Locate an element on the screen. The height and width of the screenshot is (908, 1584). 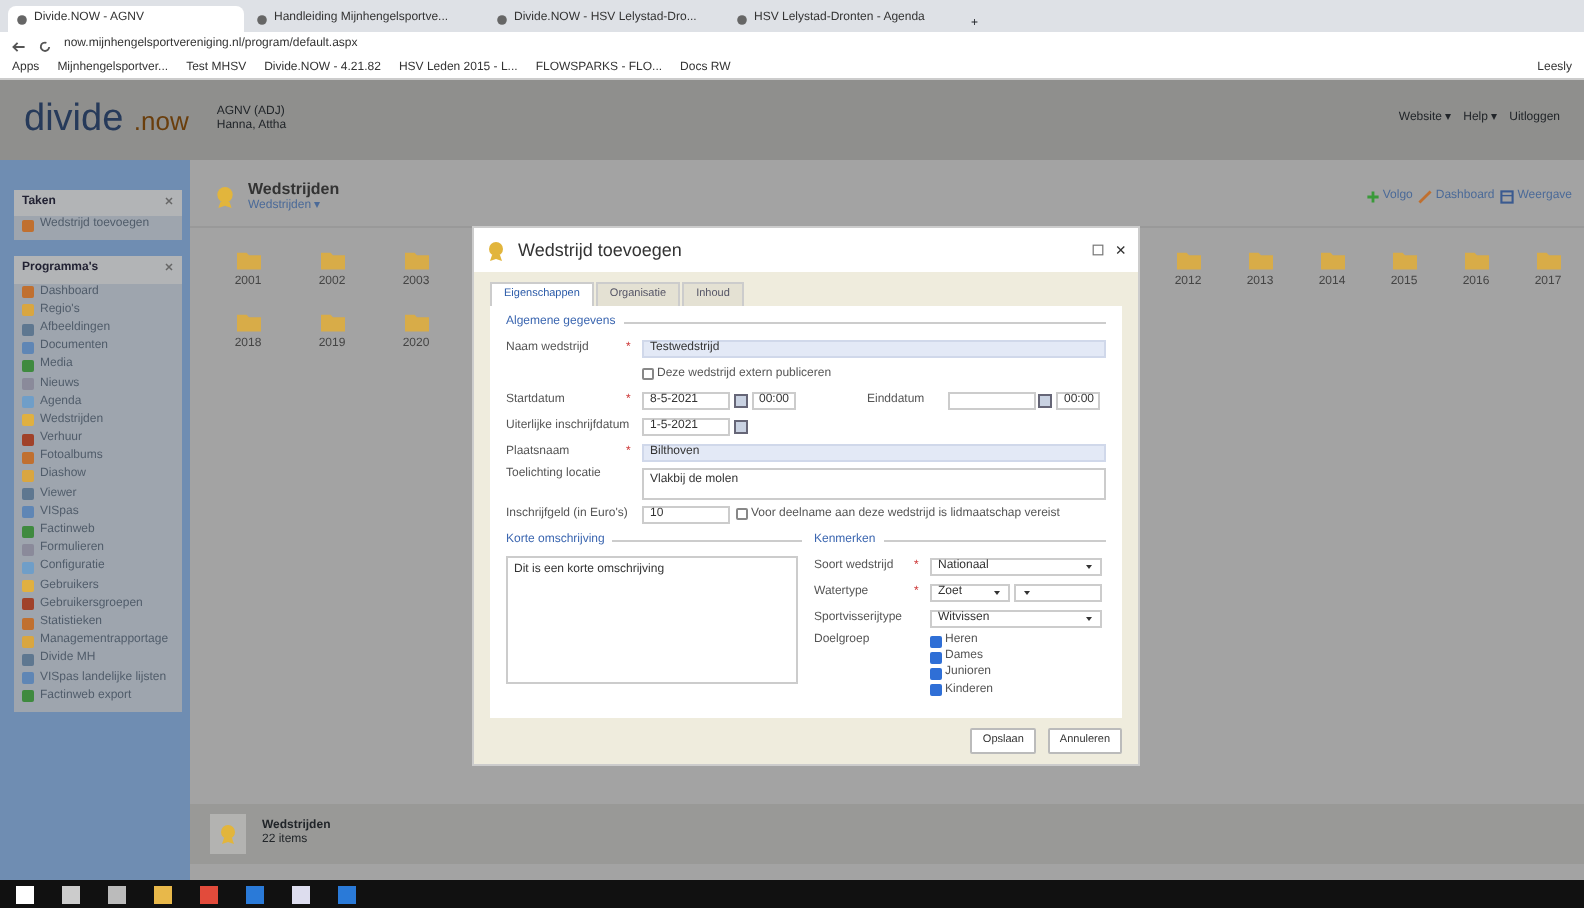
calendar-icon is located at coordinates (1045, 400).